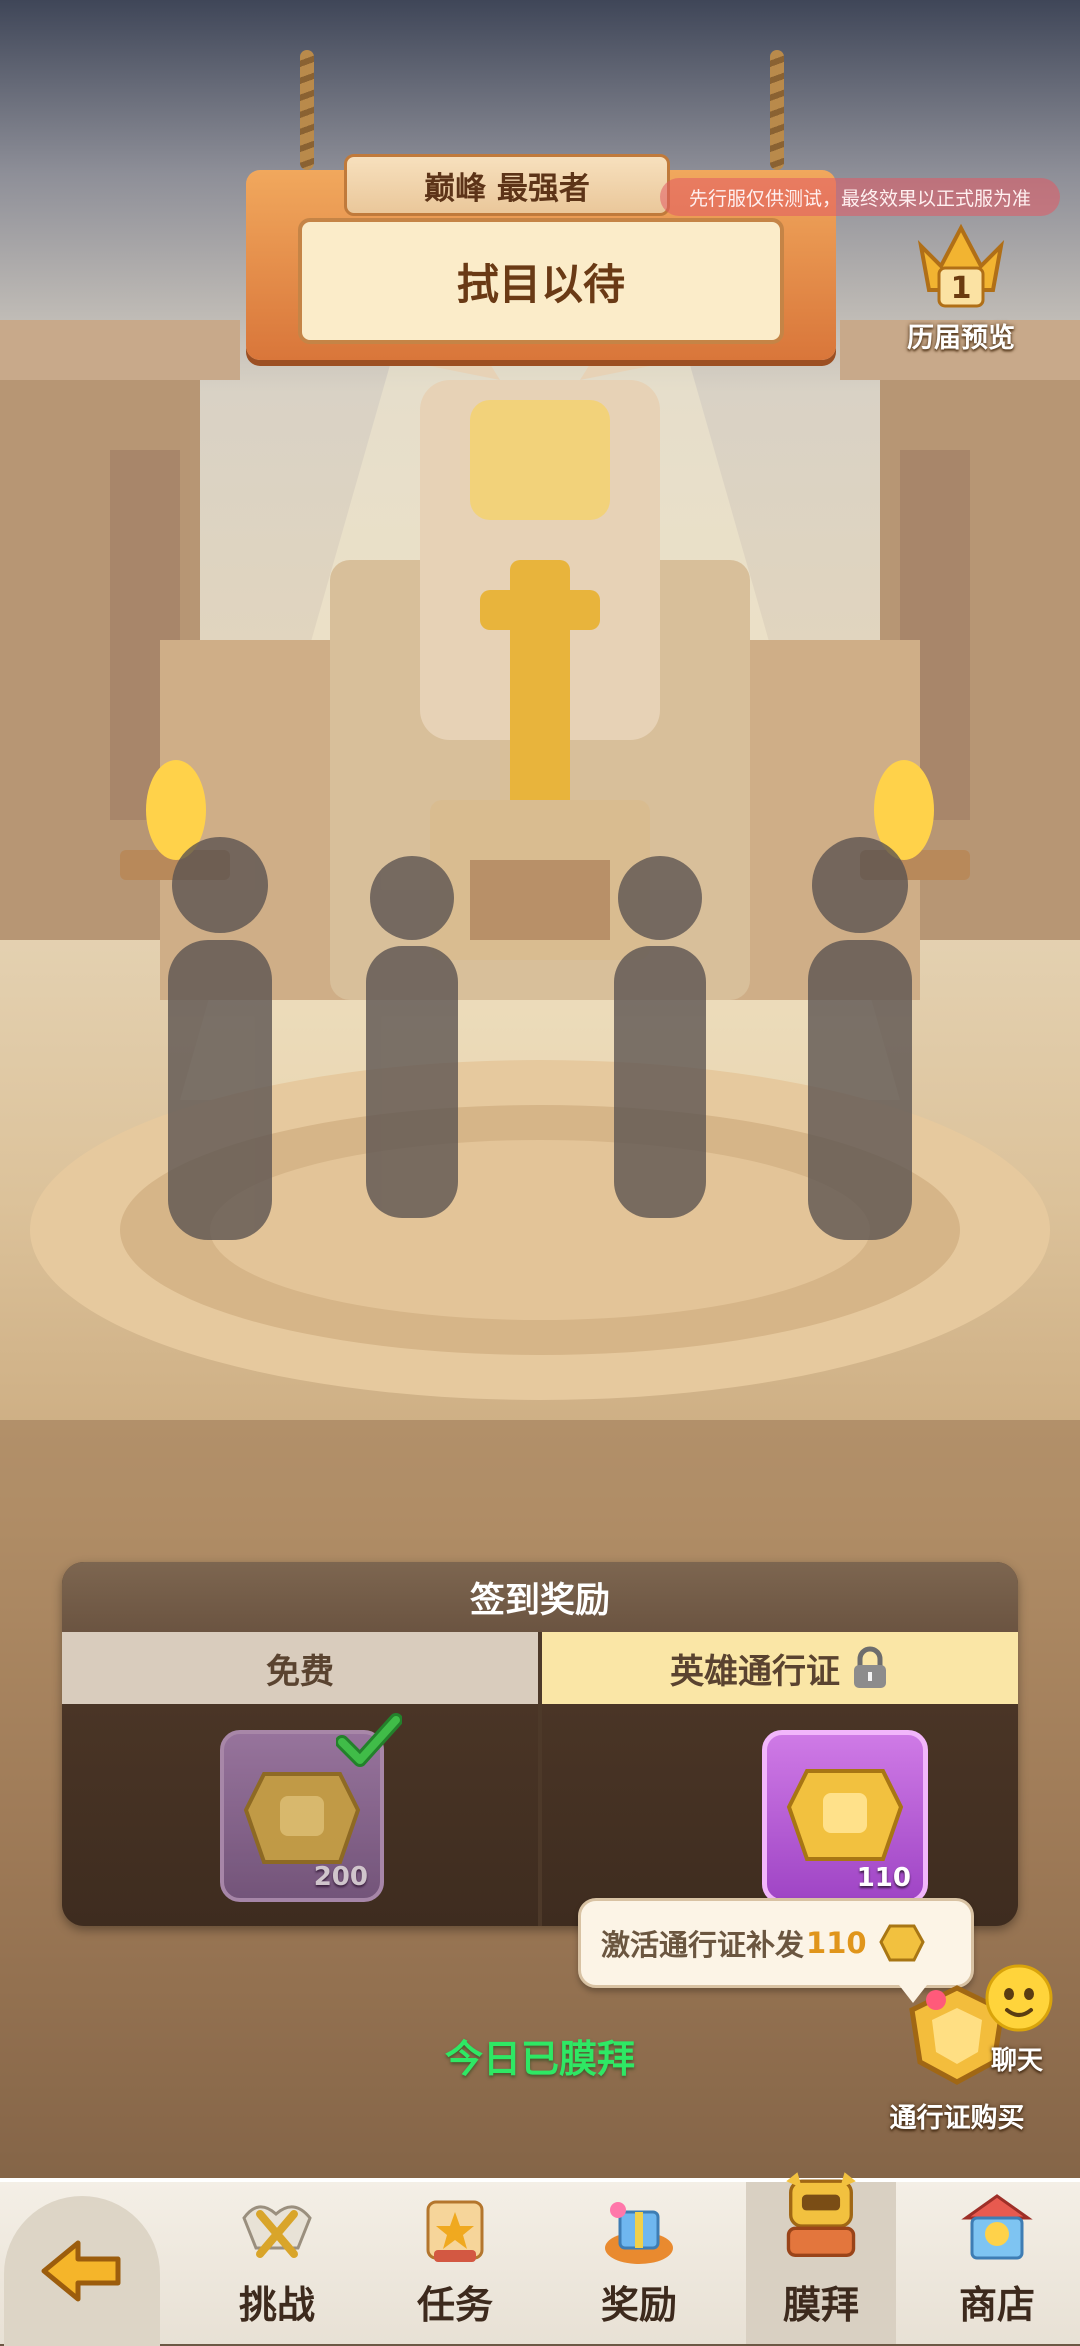 The height and width of the screenshot is (2346, 1080). Describe the element at coordinates (901, 1943) in the screenshot. I see `gold-fist-token-icon` at that location.